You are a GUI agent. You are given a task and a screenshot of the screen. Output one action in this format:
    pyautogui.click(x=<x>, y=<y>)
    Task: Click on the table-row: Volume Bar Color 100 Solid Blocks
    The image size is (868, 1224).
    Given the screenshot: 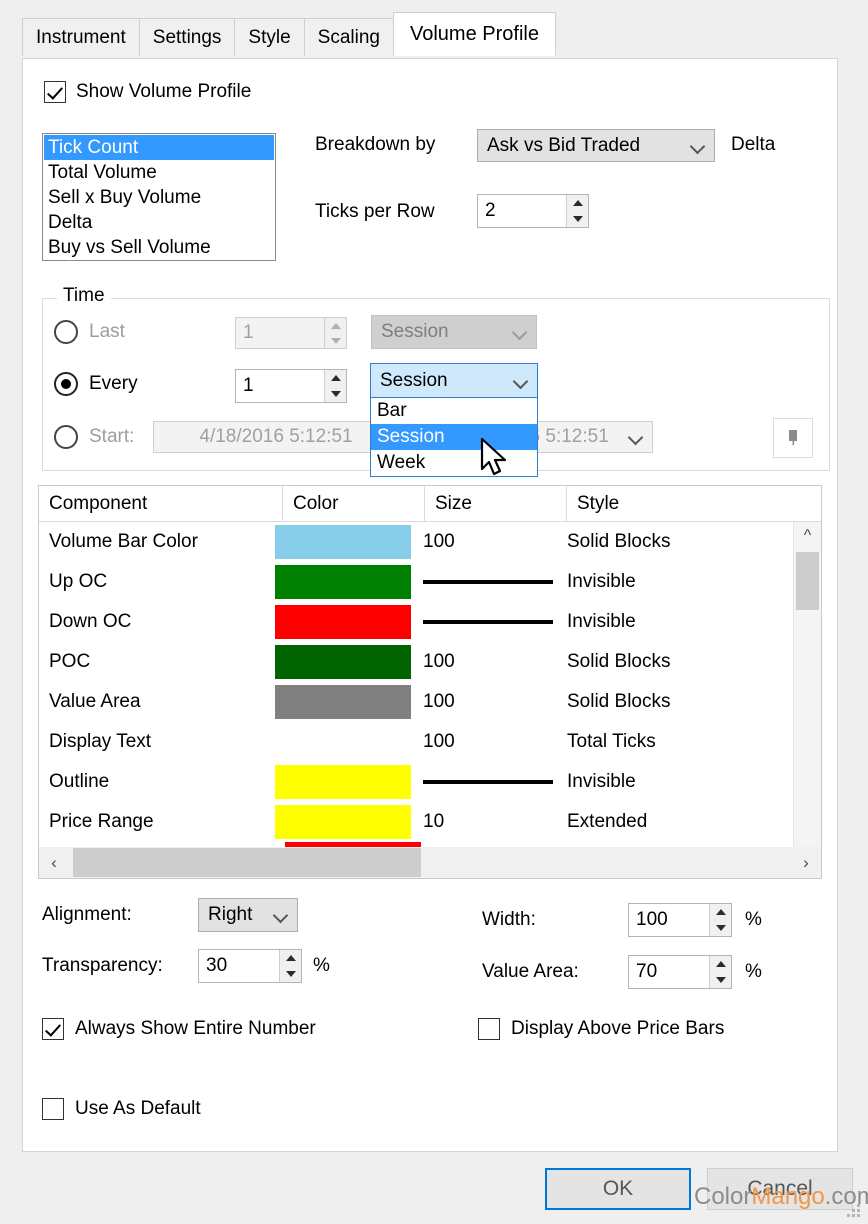 What is the action you would take?
    pyautogui.click(x=430, y=542)
    